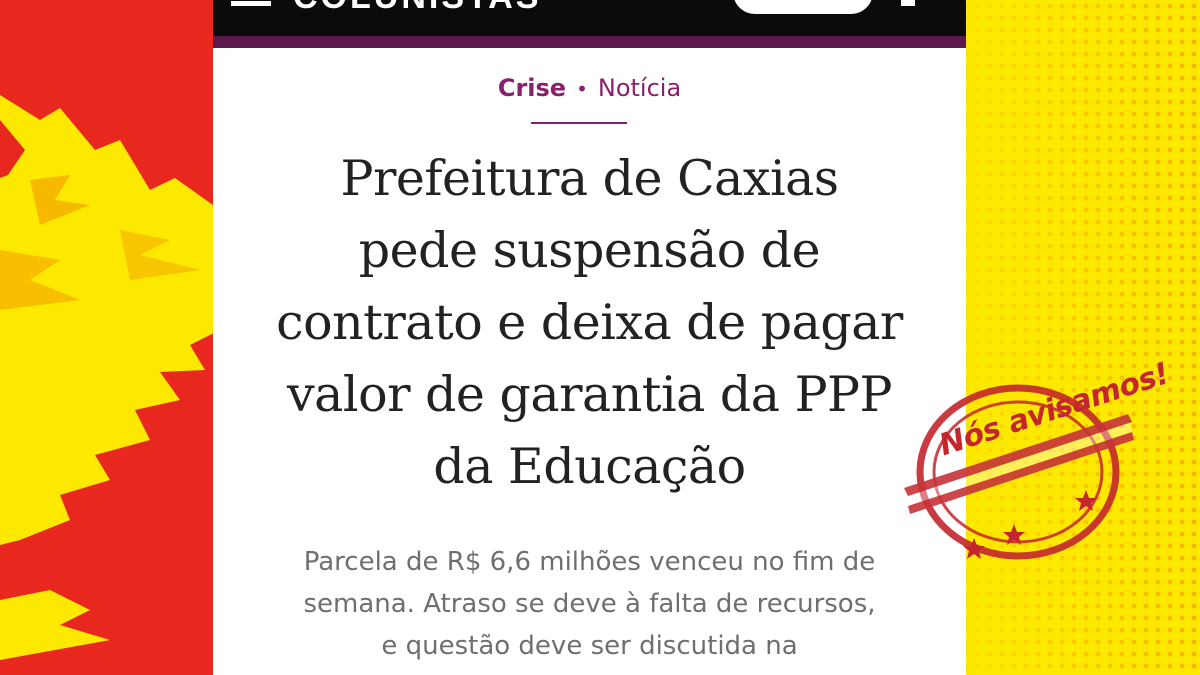 This screenshot has height=675, width=1200. What do you see at coordinates (417, 8) in the screenshot?
I see `site-brand: COLUNISTAS` at bounding box center [417, 8].